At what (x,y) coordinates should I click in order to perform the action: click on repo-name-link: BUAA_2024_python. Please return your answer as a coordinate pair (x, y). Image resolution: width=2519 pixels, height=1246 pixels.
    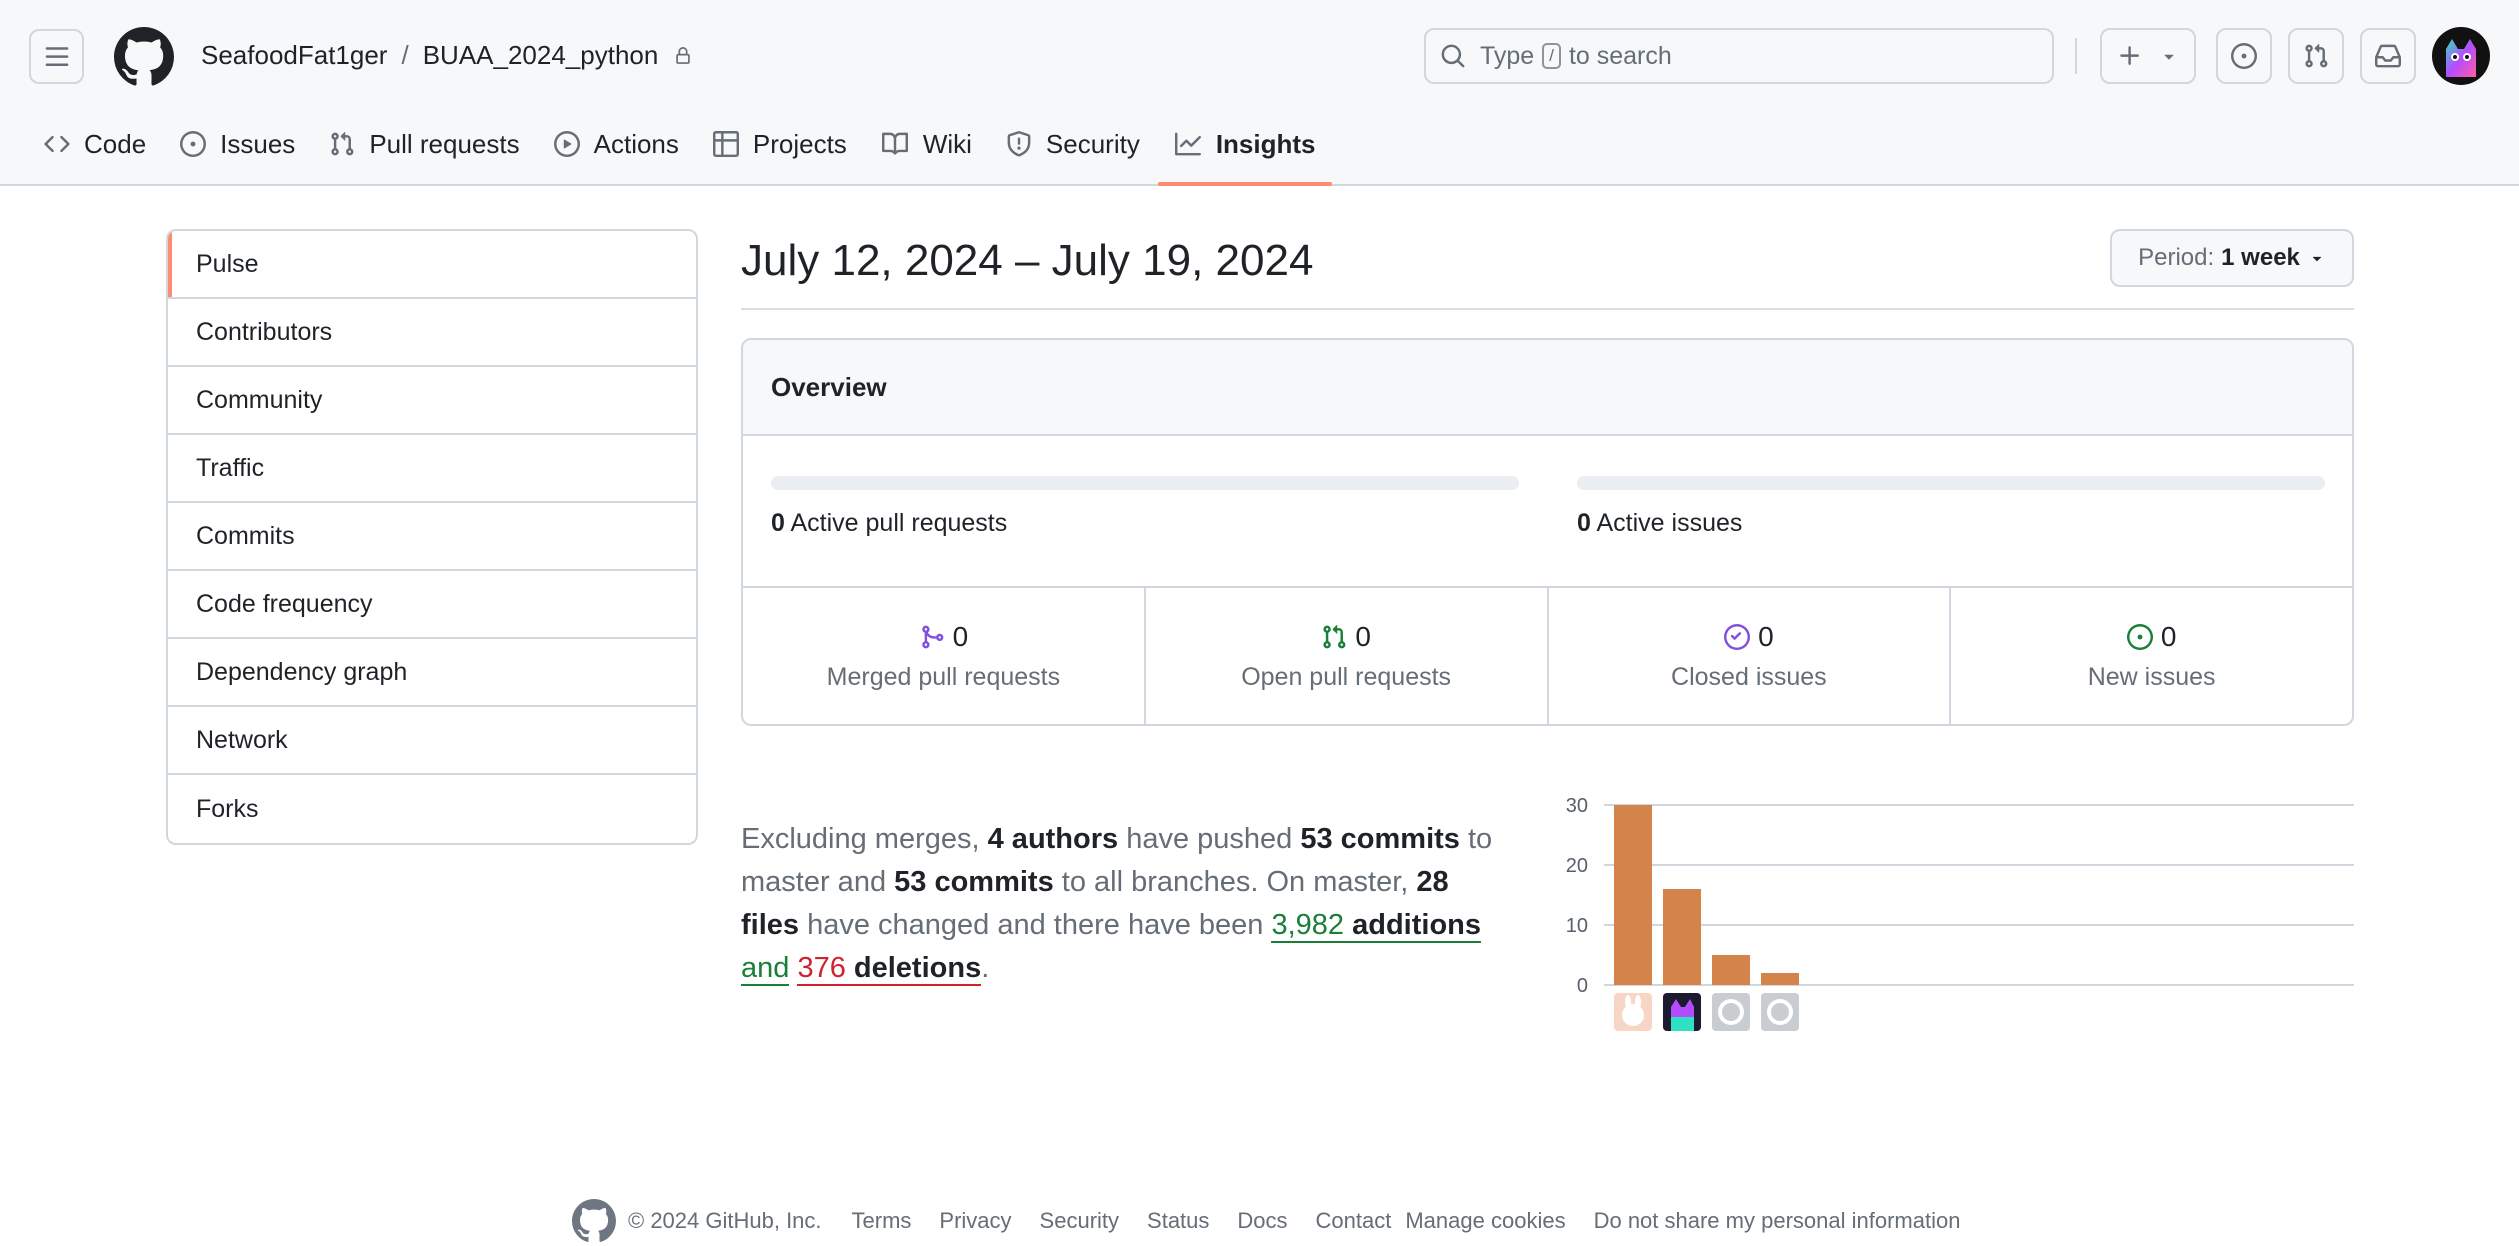
    Looking at the image, I should click on (541, 55).